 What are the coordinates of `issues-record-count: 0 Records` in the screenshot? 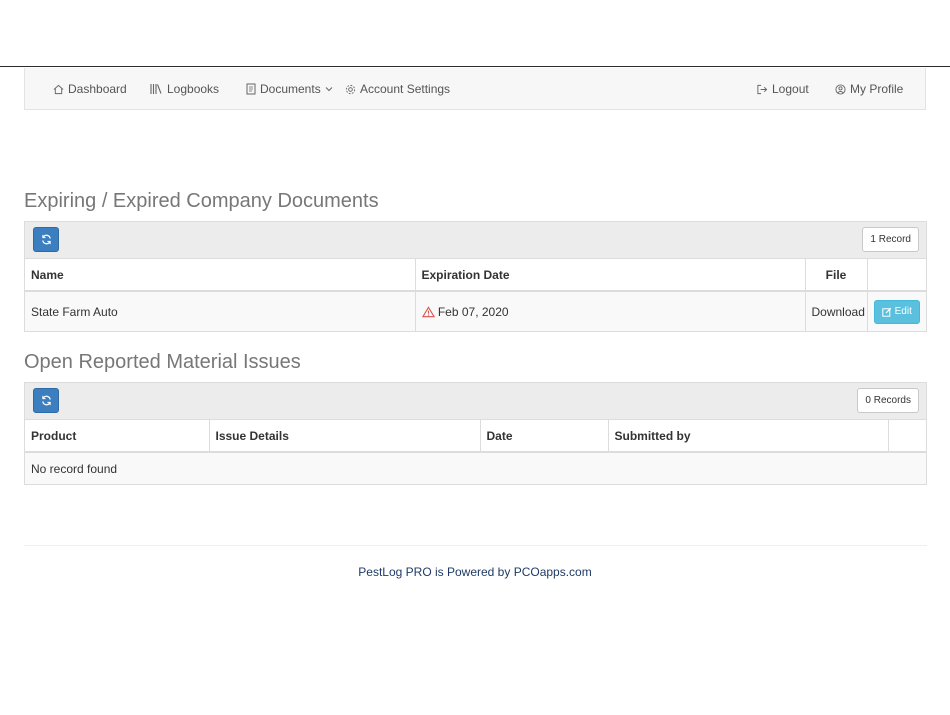 It's located at (888, 400).